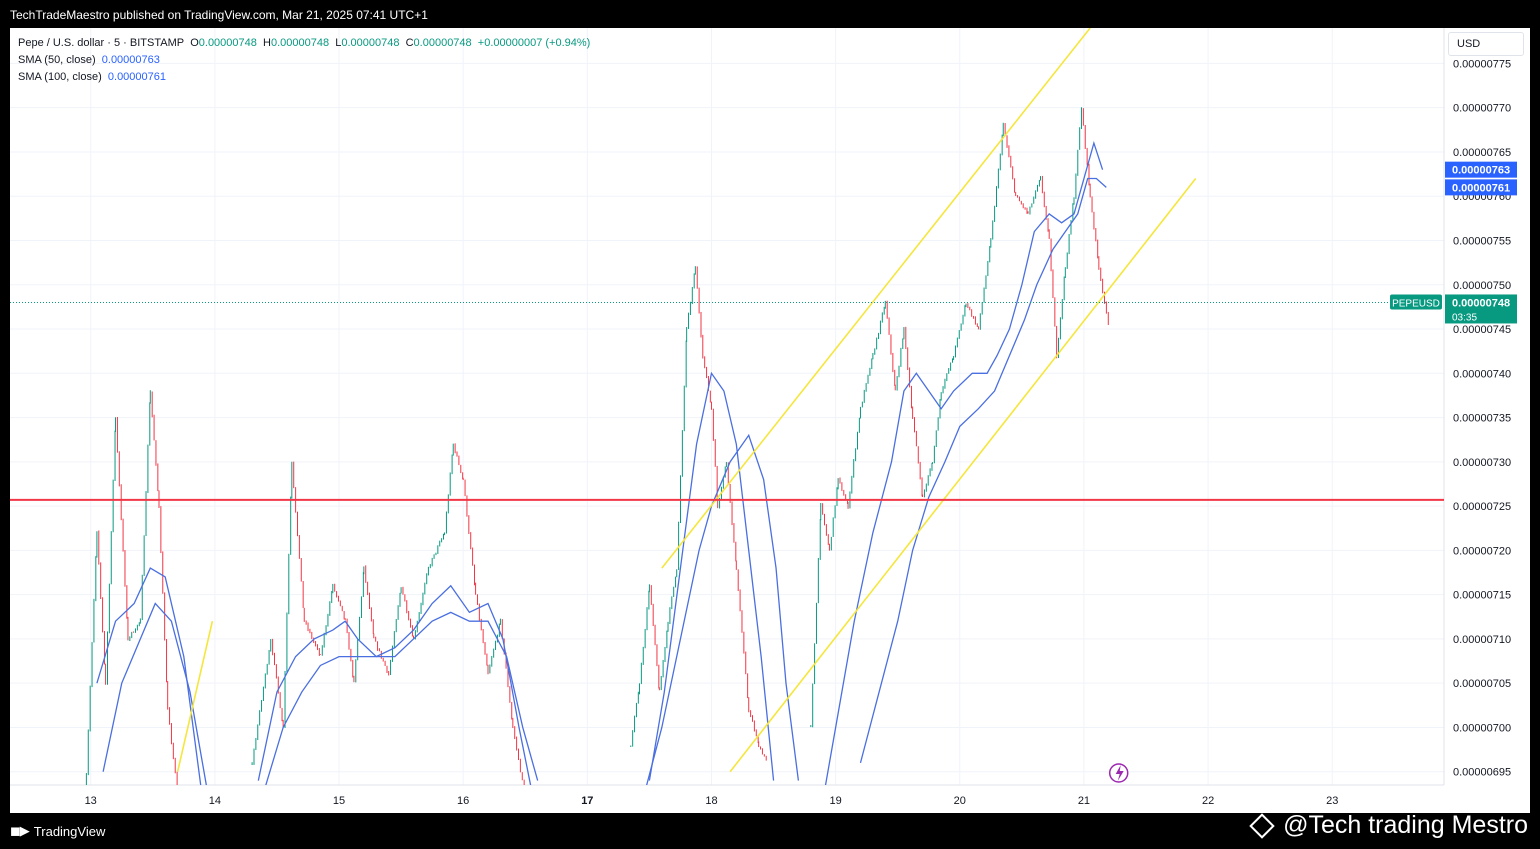  What do you see at coordinates (101, 43) in the screenshot?
I see `legend-symbol: Pepe / U.S. dollar · 5 · BITSTAMP` at bounding box center [101, 43].